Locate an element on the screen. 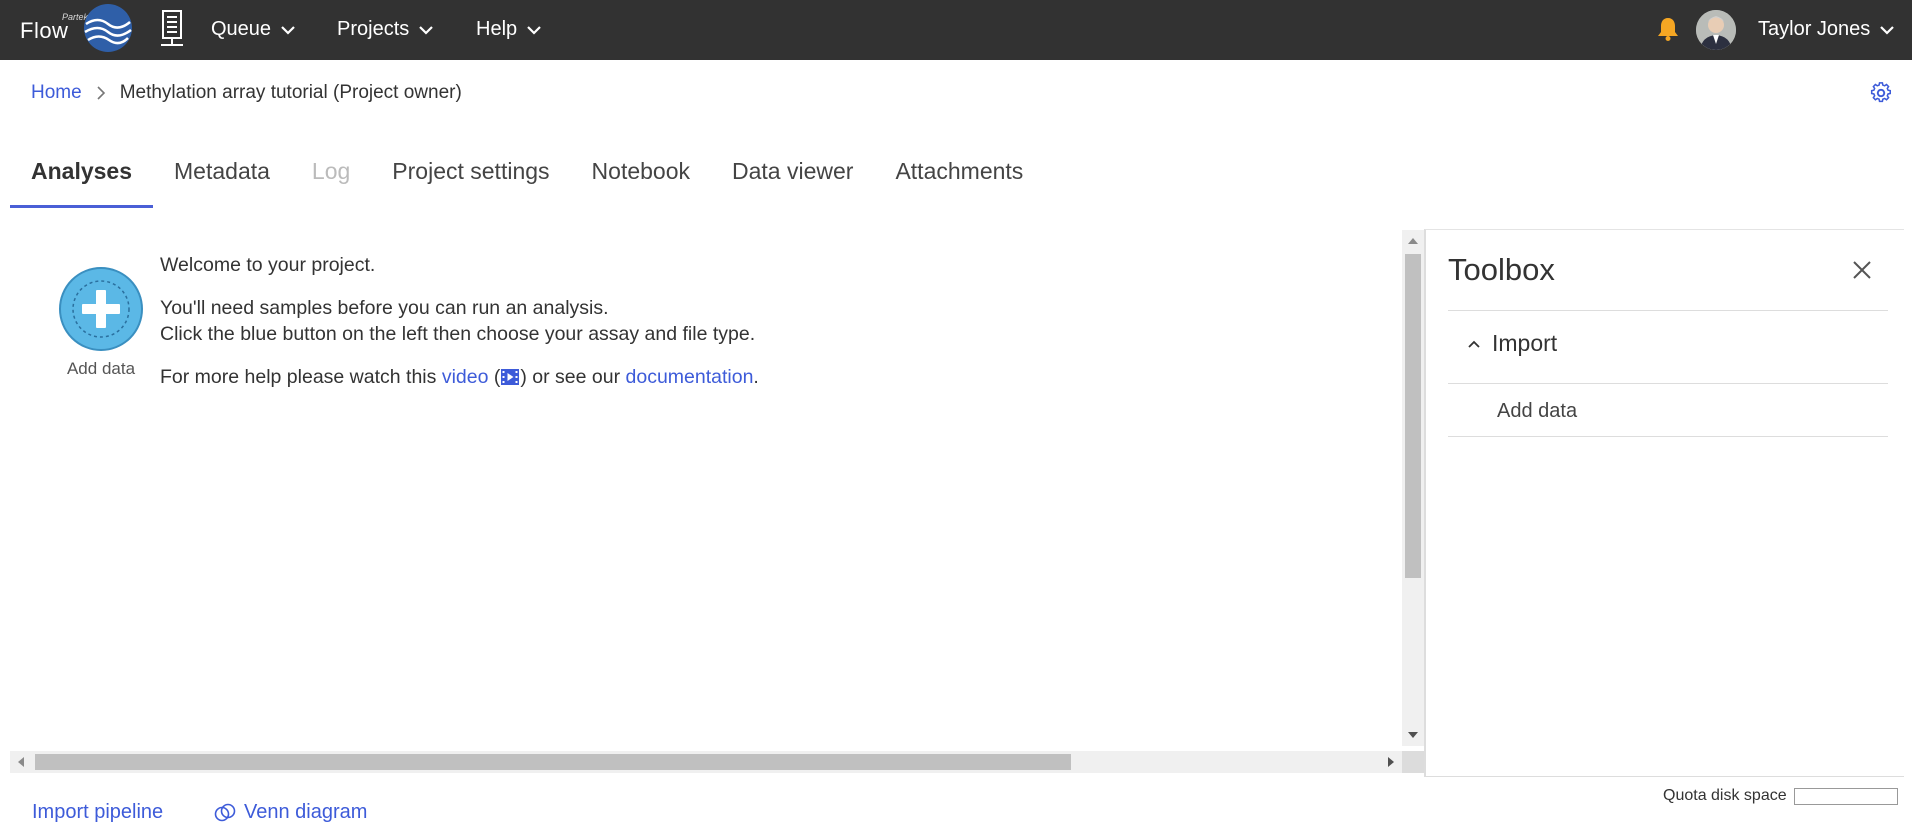  server-icon is located at coordinates (172, 29).